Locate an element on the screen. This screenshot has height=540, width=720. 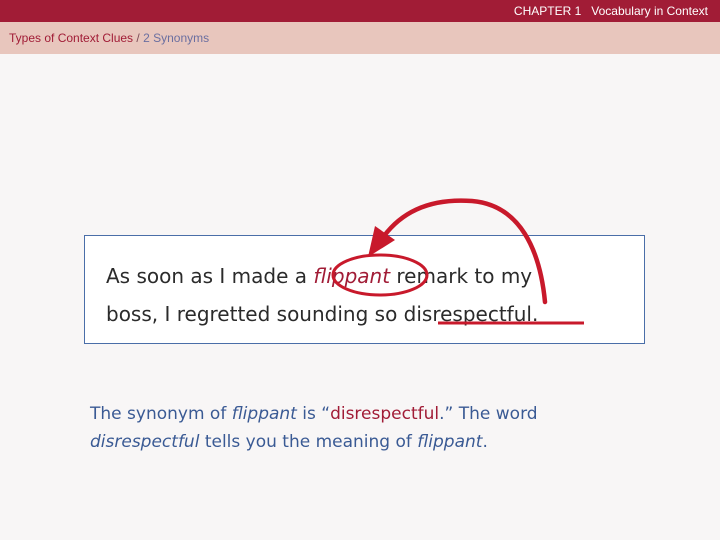
example-text-segment: As soon as I made a is located at coordinates (210, 276).